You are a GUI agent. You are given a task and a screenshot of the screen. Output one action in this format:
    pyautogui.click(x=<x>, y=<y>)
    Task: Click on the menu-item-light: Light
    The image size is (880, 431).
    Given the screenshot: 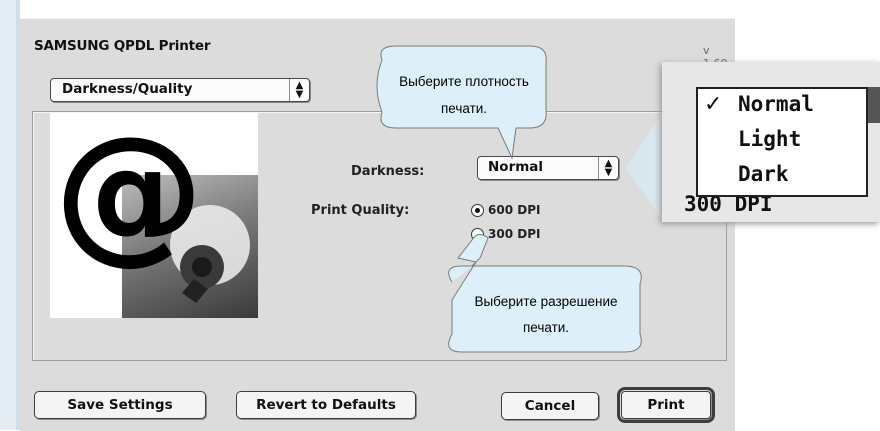 What is the action you would take?
    pyautogui.click(x=769, y=139)
    